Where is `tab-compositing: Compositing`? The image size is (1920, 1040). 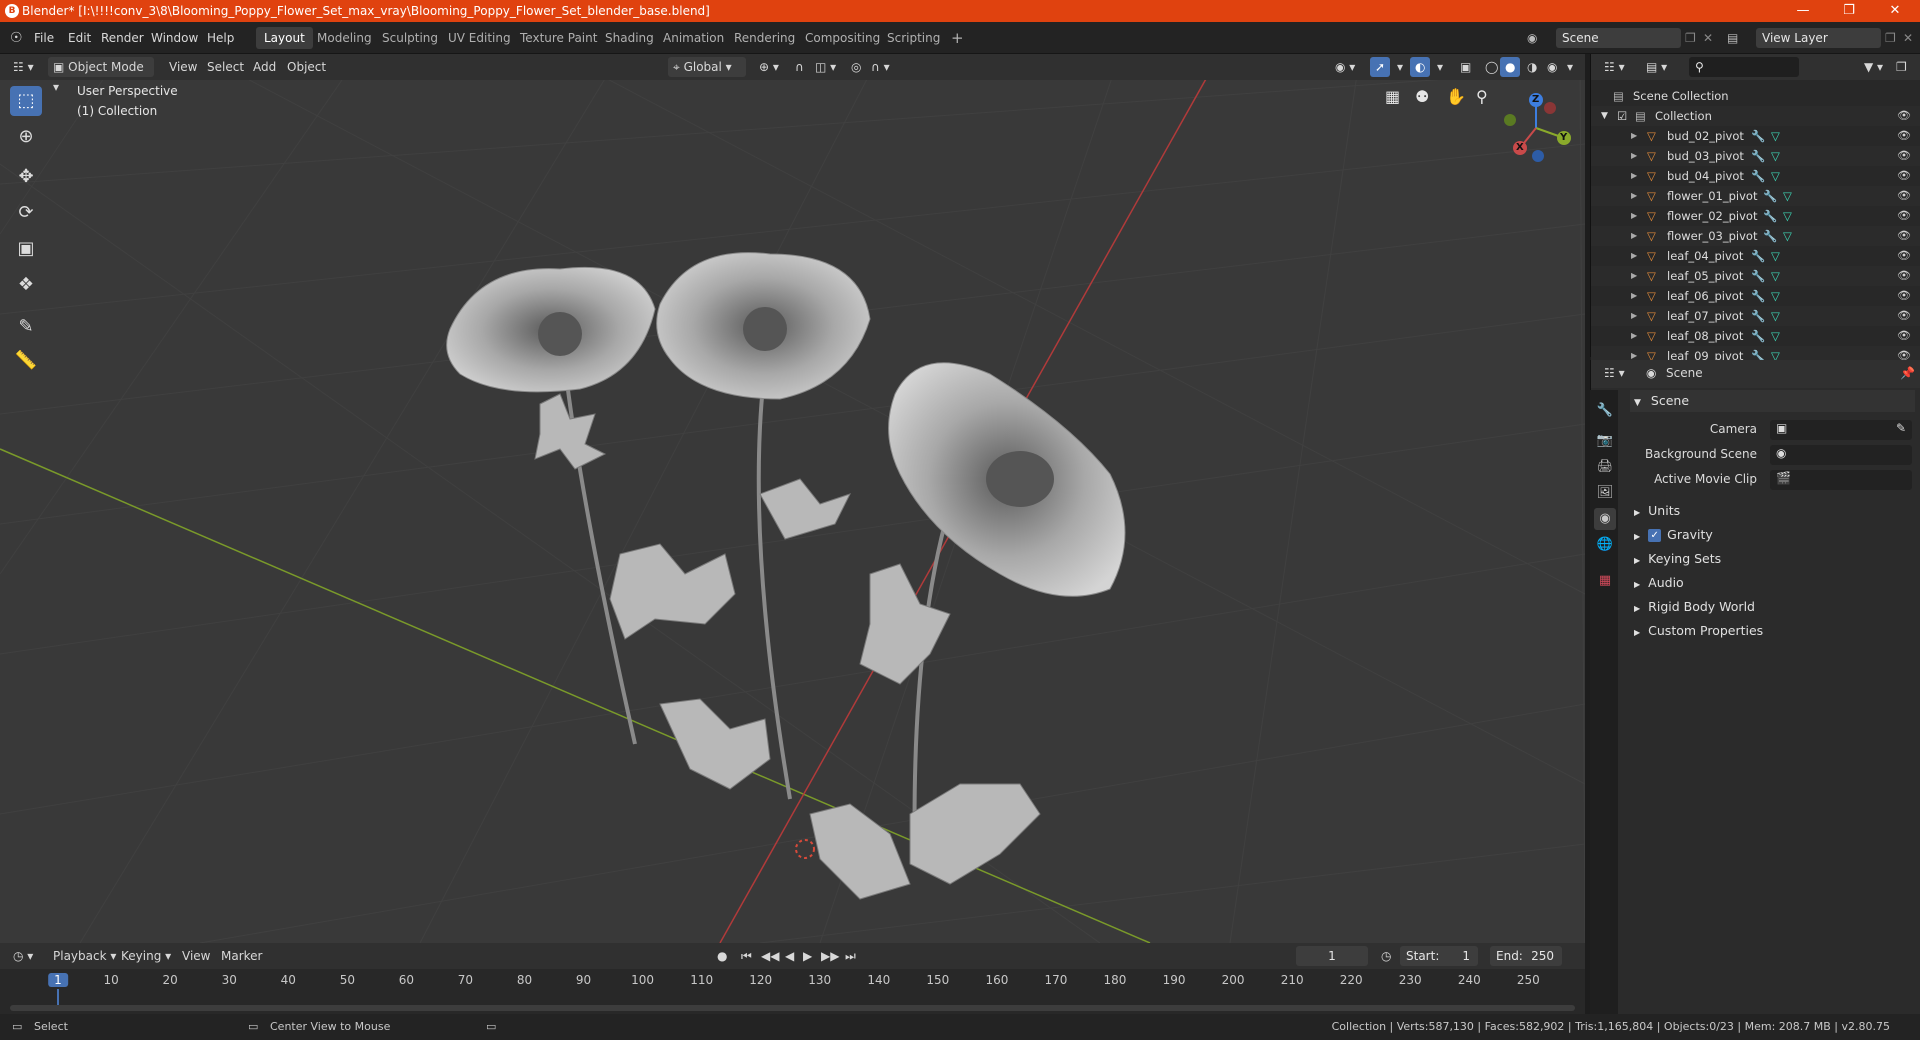 tab-compositing: Compositing is located at coordinates (842, 38).